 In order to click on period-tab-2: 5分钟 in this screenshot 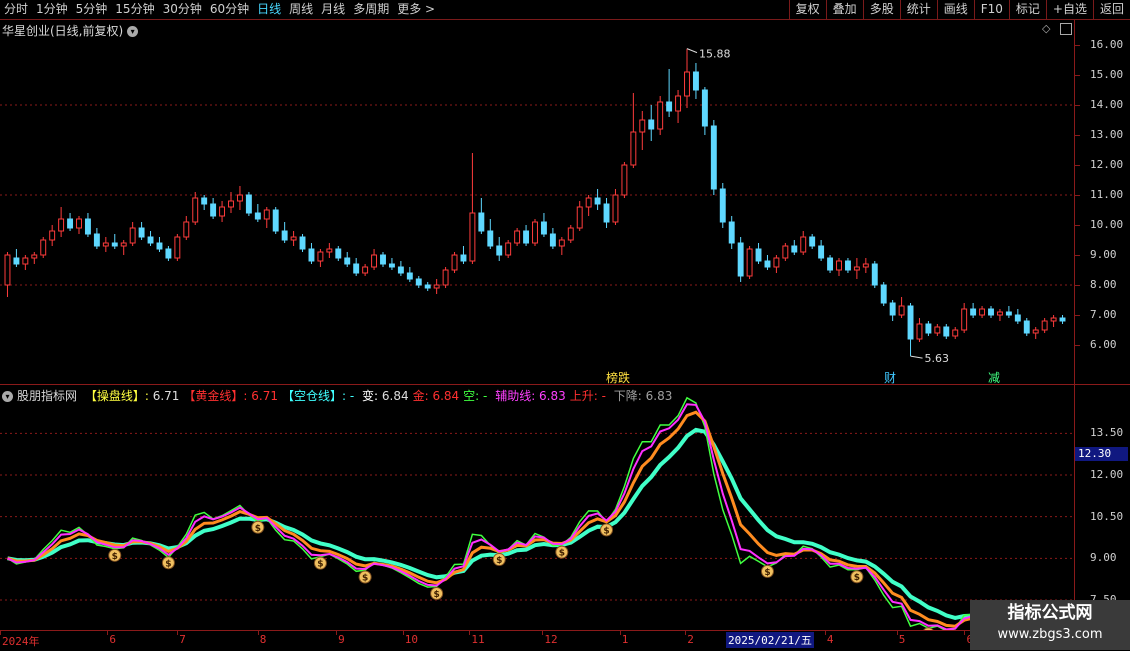, I will do `click(92, 9)`.